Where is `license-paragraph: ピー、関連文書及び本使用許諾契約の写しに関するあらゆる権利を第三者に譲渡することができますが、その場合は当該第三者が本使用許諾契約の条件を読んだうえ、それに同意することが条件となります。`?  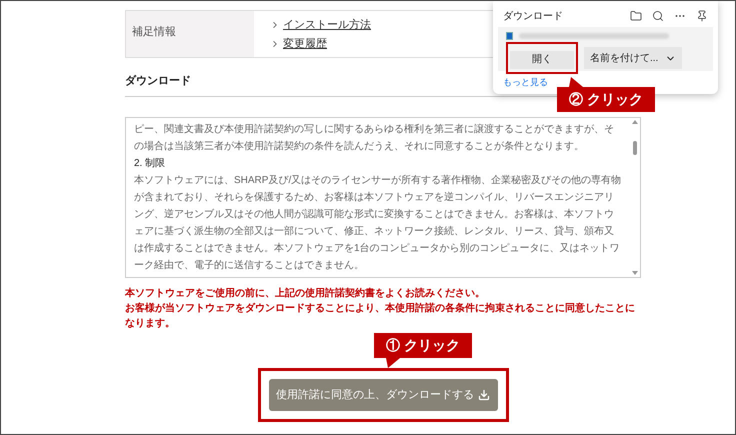
license-paragraph: ピー、関連文書及び本使用許諾契約の写しに関するあらゆる権利を第三者に譲渡することができますが、その場合は当該第三者が本使用許諾契約の条件を読んだうえ、それに同意することが条件となります。 is located at coordinates (374, 138).